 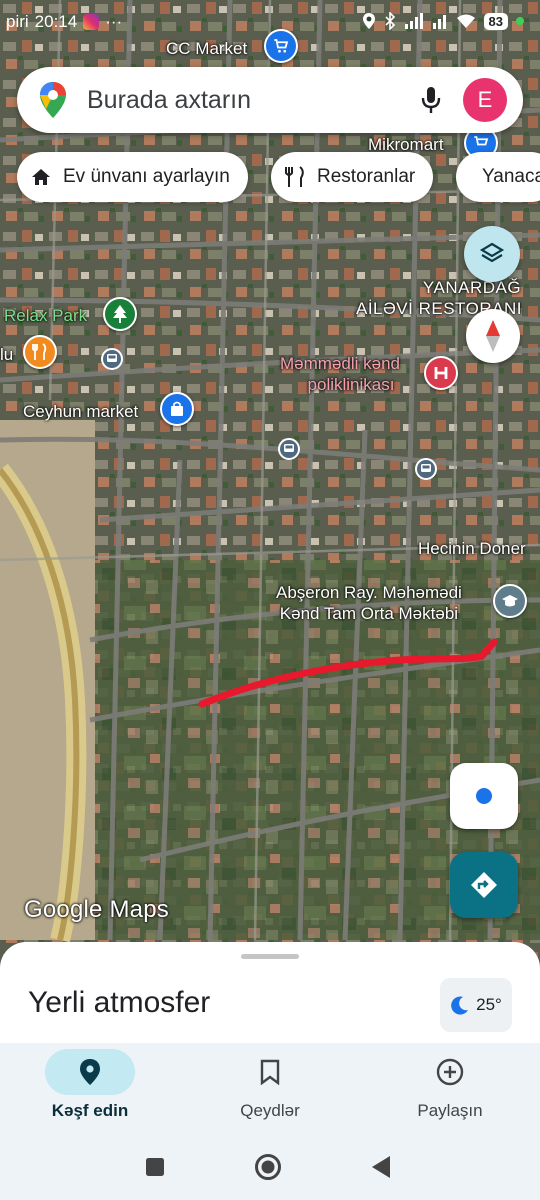 I want to click on weather-badge: 25°, so click(x=476, y=1005).